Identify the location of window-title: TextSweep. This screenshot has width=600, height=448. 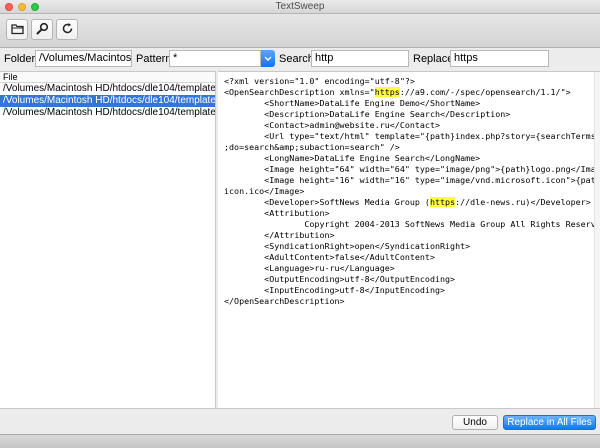
(300, 6).